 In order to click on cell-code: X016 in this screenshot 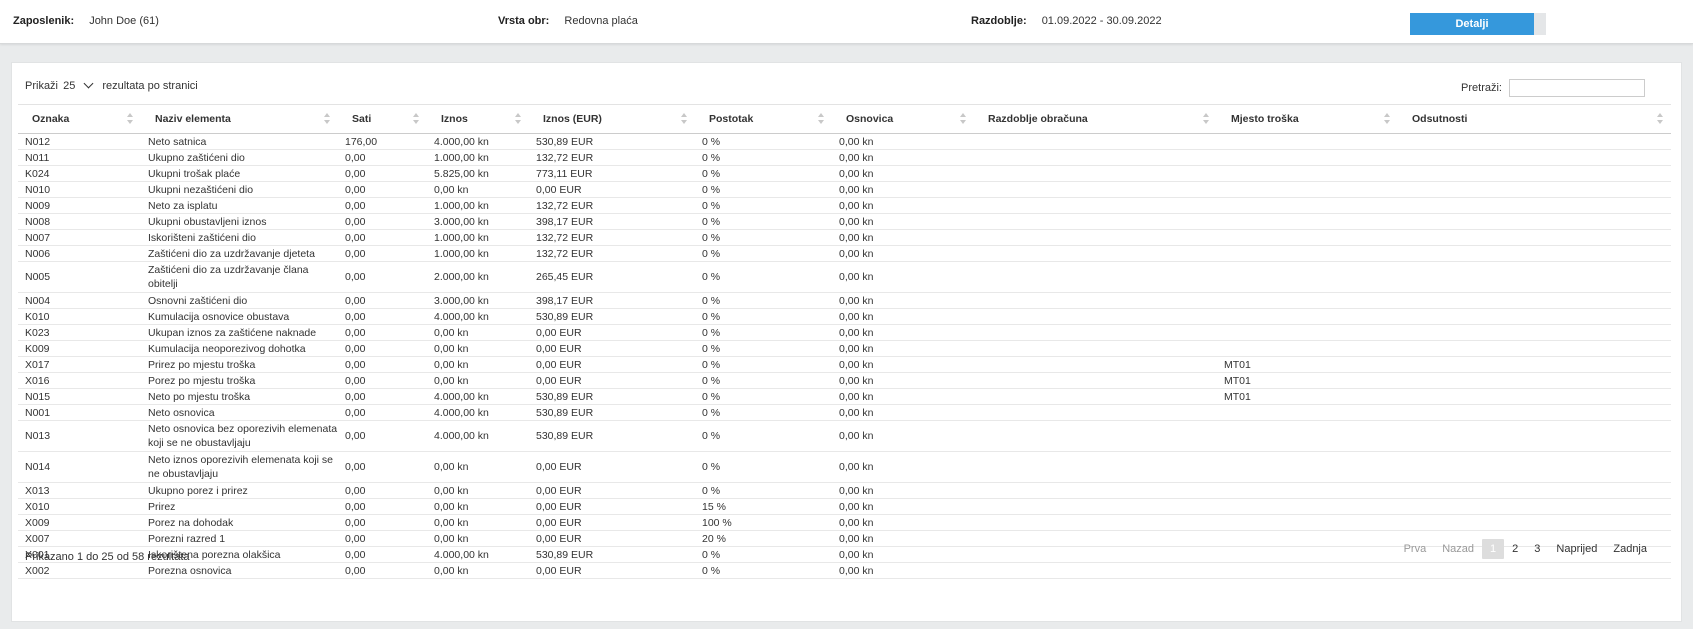, I will do `click(79, 380)`.